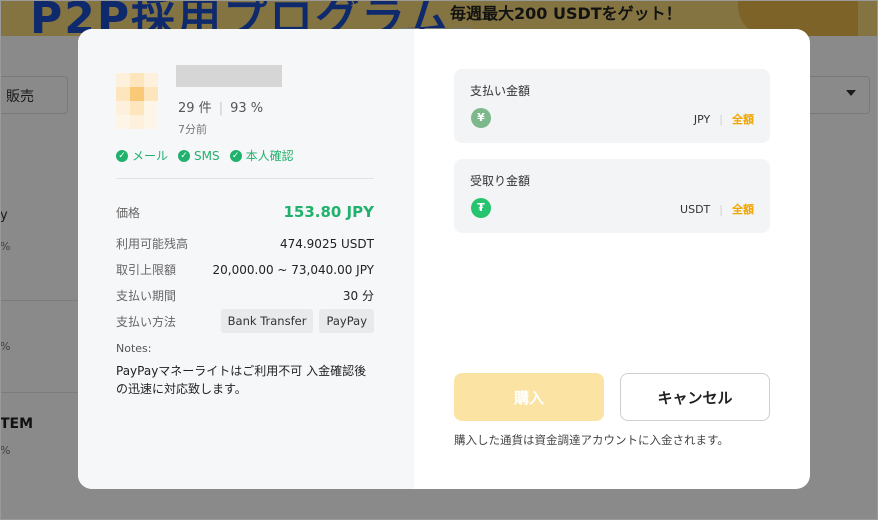 The image size is (878, 520). What do you see at coordinates (146, 270) in the screenshot?
I see `trade-limit-label: 取引上限額` at bounding box center [146, 270].